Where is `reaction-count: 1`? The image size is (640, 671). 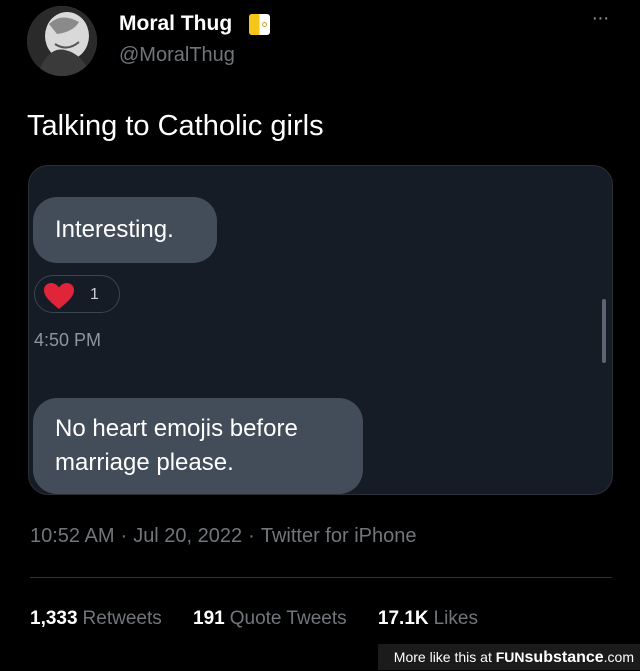
reaction-count: 1 is located at coordinates (94, 294).